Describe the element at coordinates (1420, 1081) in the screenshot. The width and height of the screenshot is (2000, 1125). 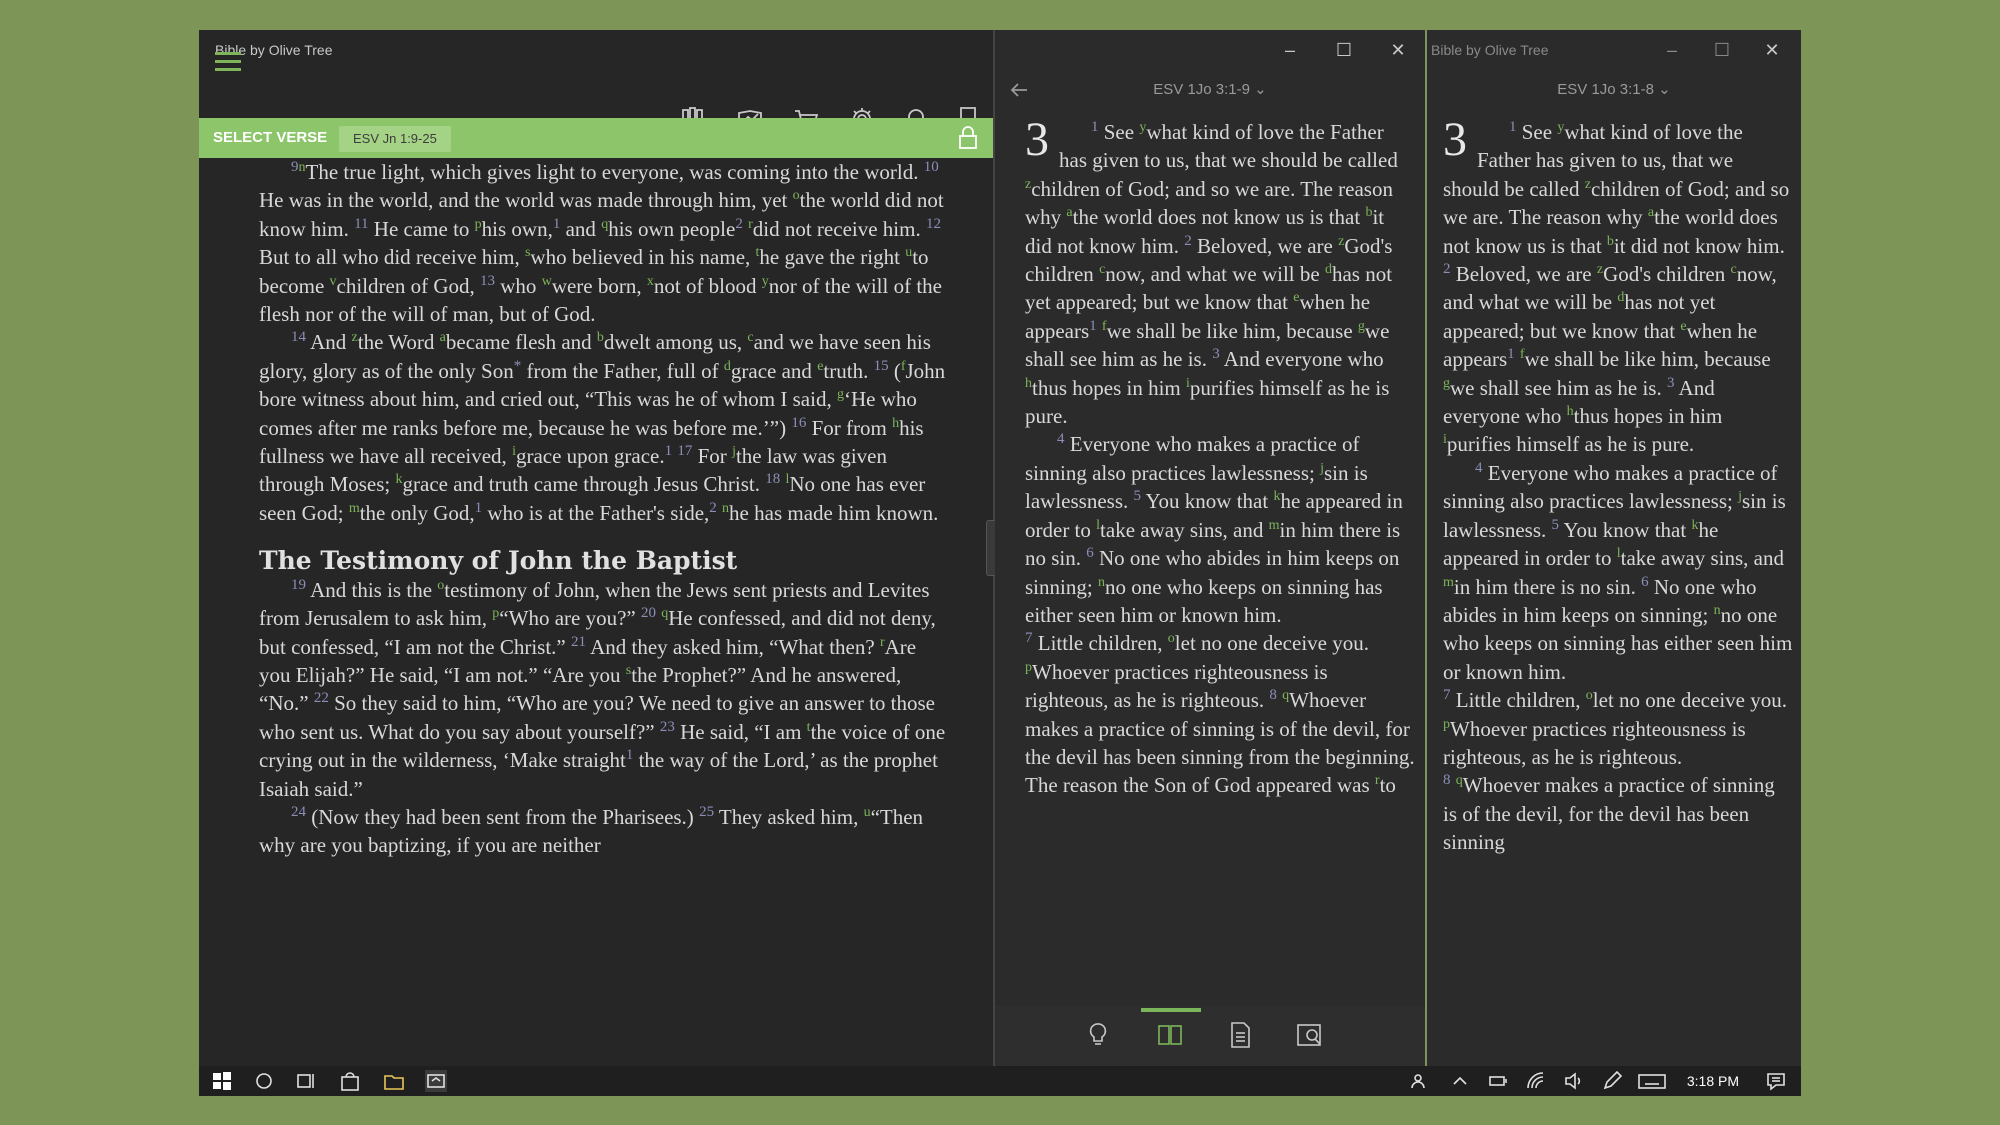
I see `people-icon` at that location.